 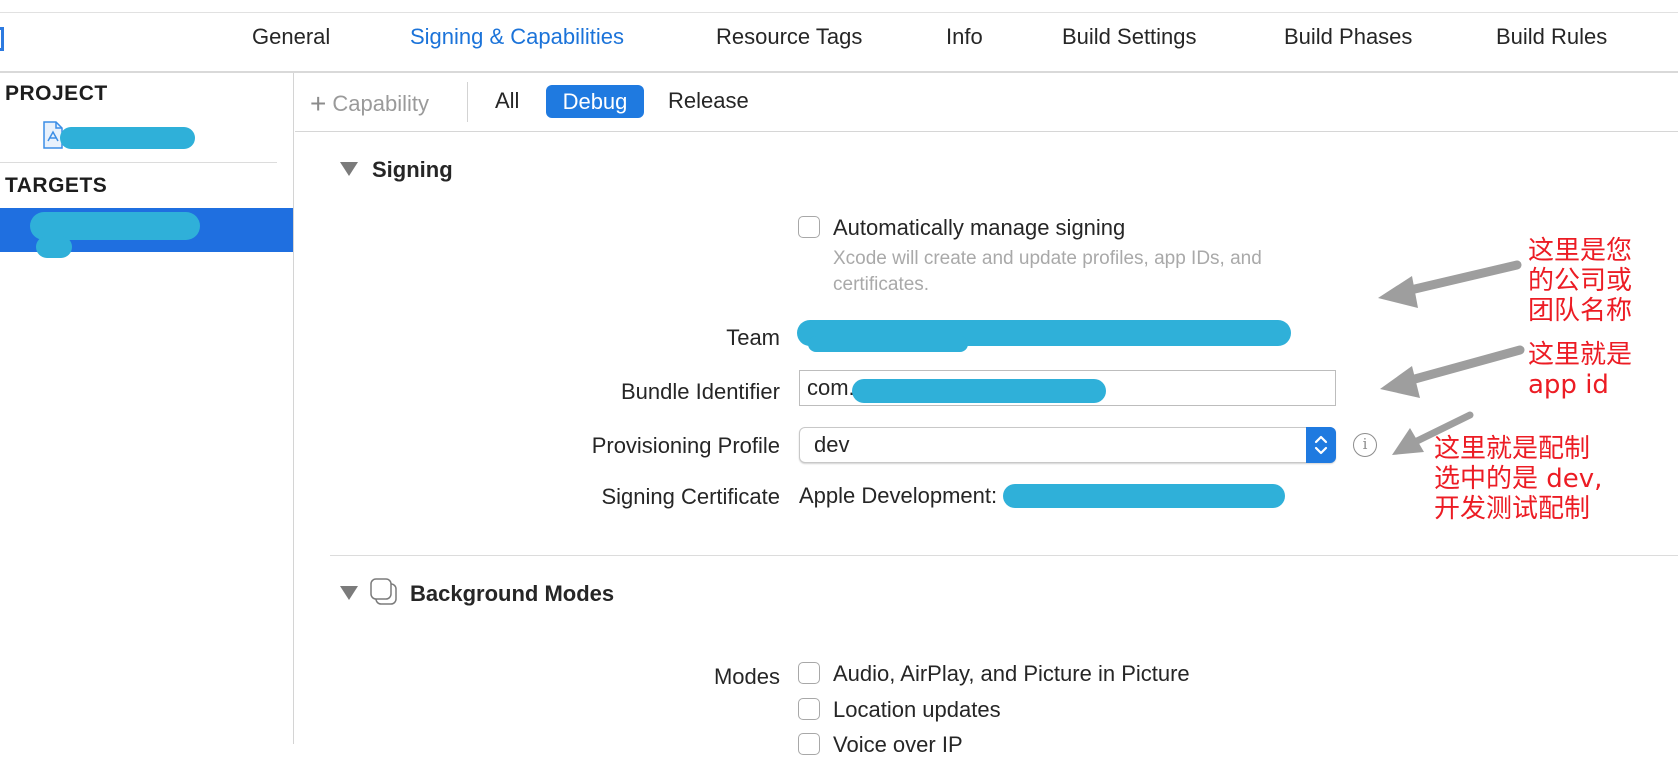 I want to click on annotation-bundle-line-2: app id, so click(x=1568, y=385).